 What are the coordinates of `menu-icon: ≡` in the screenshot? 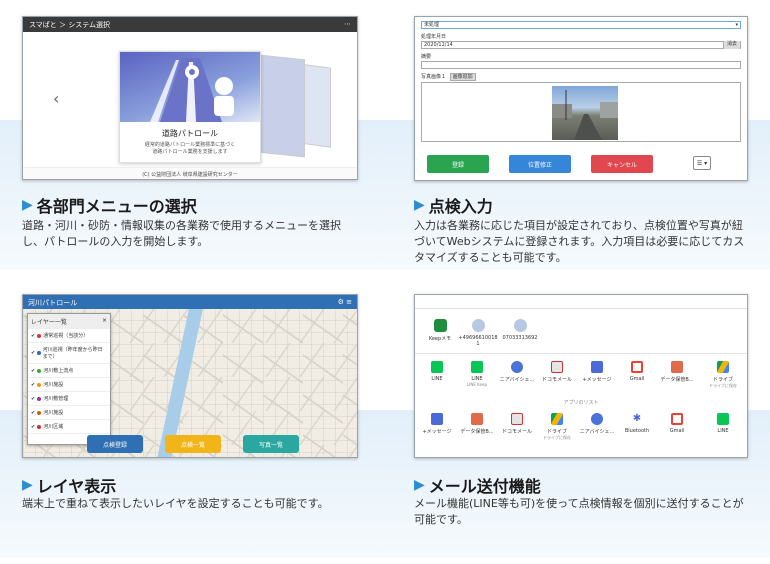 It's located at (349, 302).